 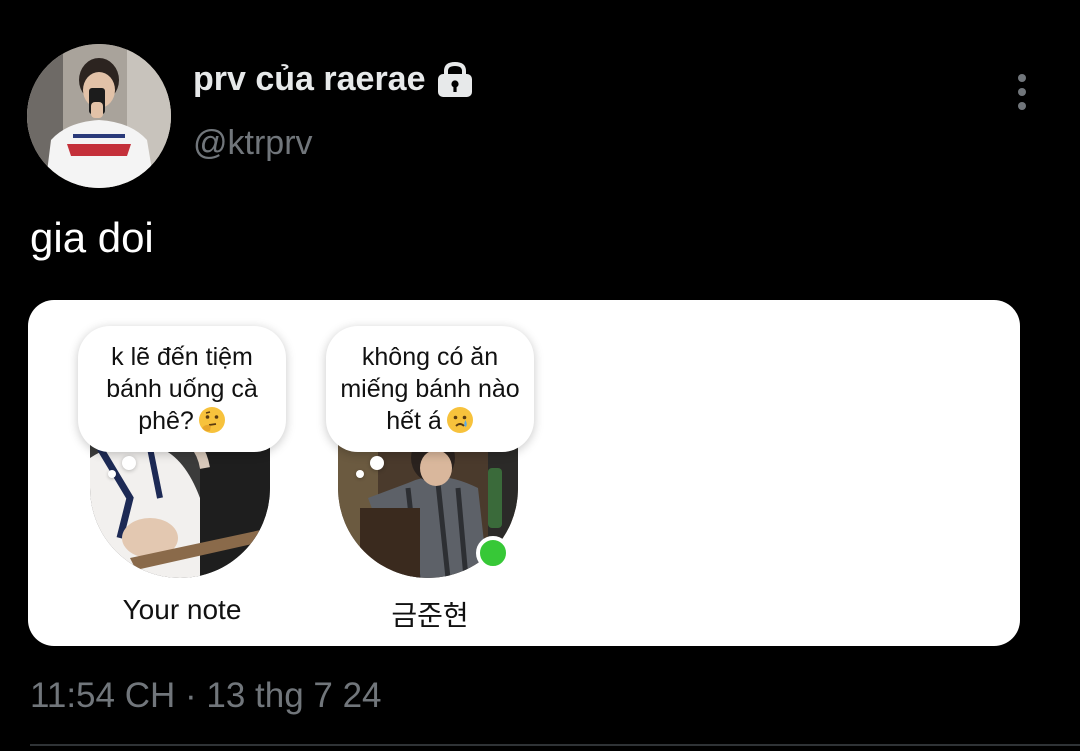 What do you see at coordinates (430, 615) in the screenshot?
I see `note-author-name: 금준현` at bounding box center [430, 615].